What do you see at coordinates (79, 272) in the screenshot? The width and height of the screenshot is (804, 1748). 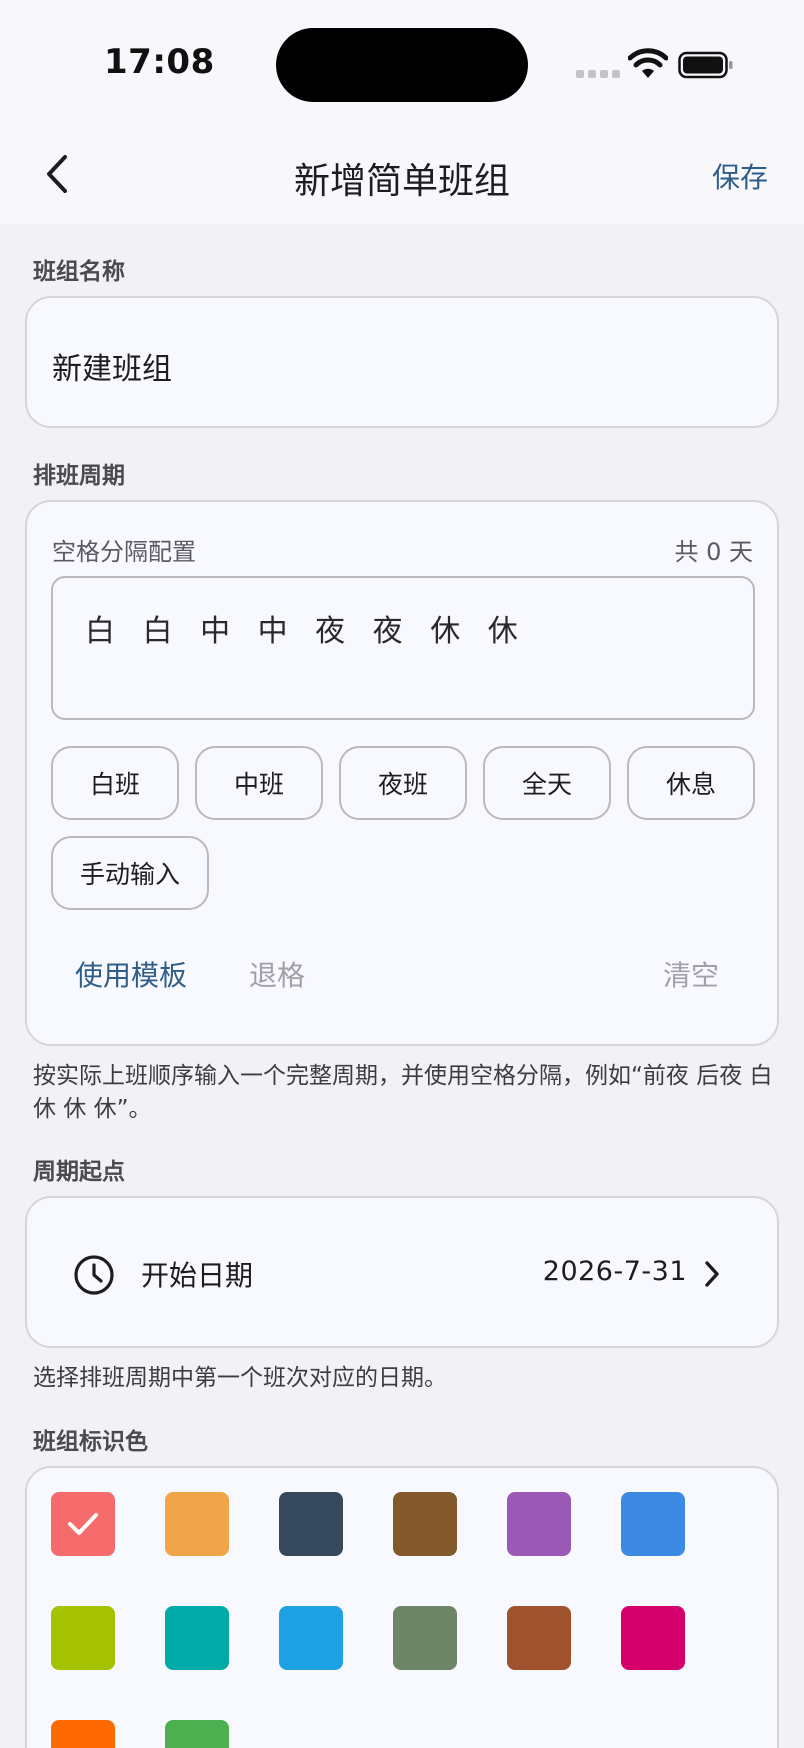 I see `group-name-label: 班组名称` at bounding box center [79, 272].